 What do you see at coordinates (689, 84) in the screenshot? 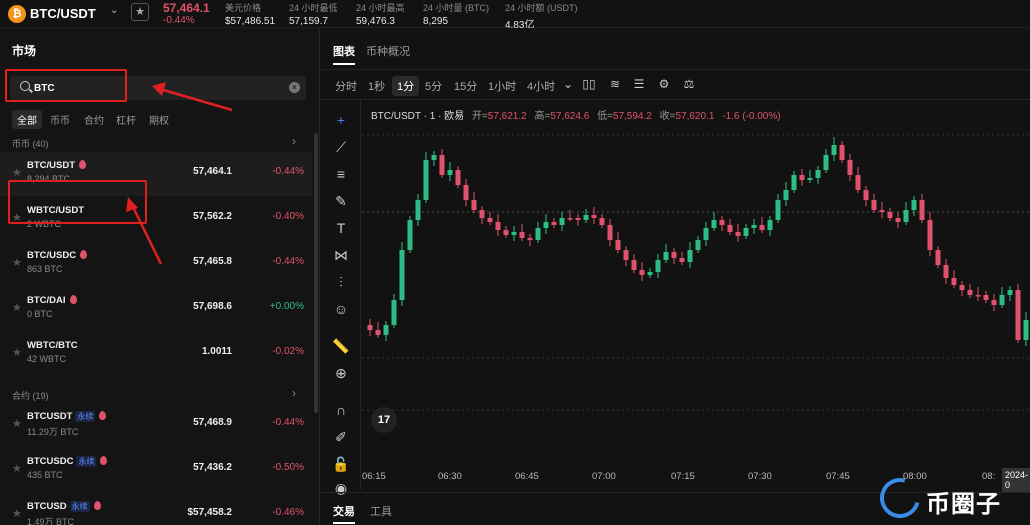
I see `scale-icon: ⚖` at bounding box center [689, 84].